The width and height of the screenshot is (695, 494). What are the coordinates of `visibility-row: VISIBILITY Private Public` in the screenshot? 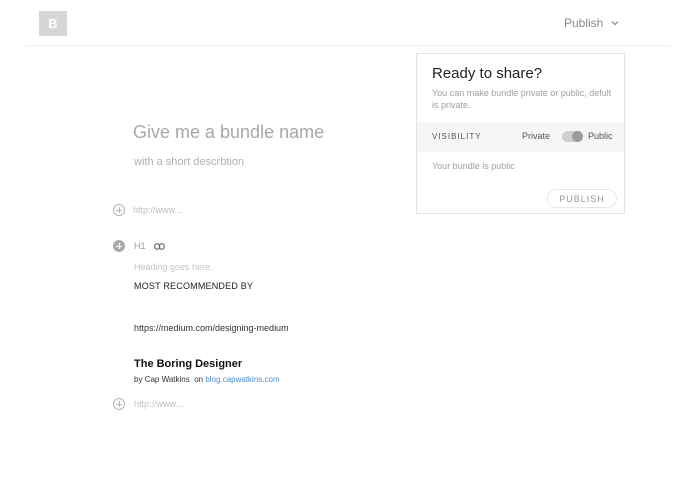 It's located at (520, 137).